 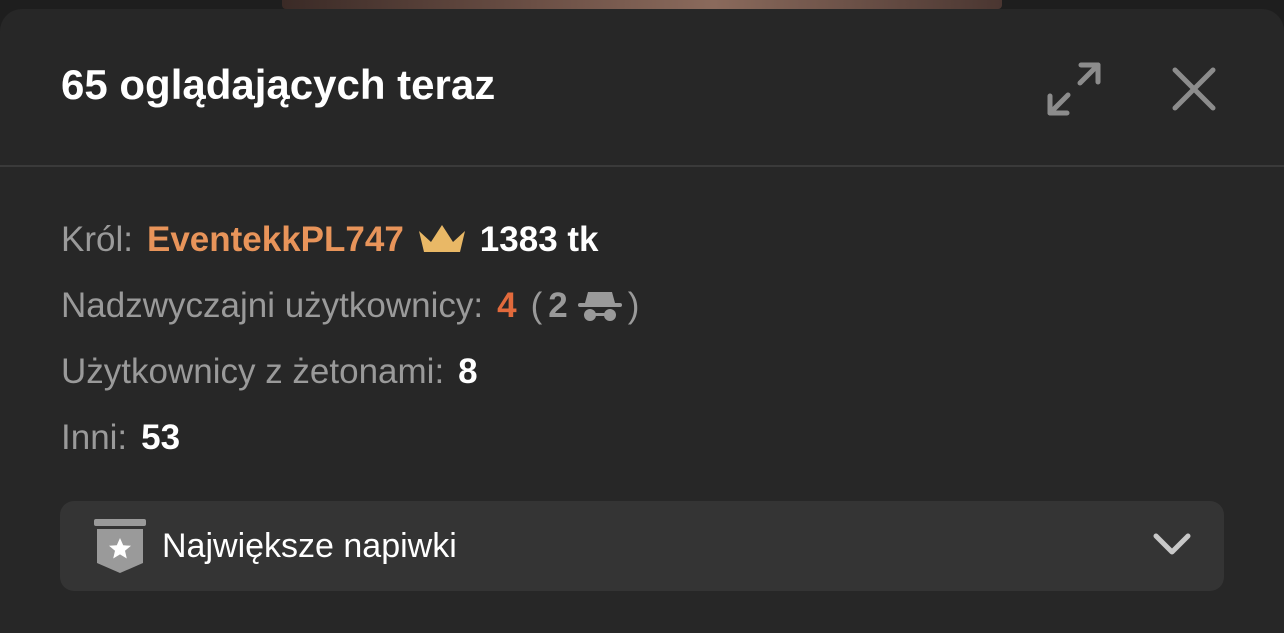 I want to click on expand-icon, so click(x=1074, y=89).